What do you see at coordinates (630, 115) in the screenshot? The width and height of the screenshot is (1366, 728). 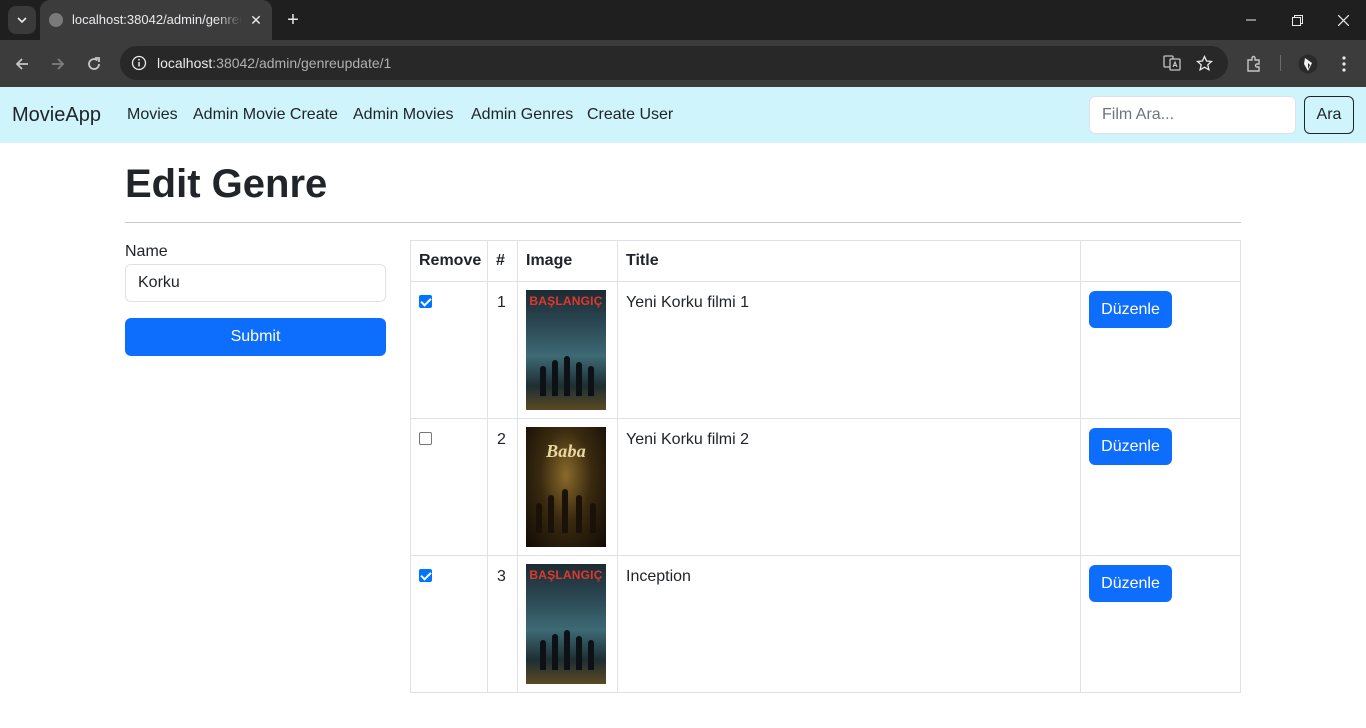 I see `nav-link-create-user: Create User` at bounding box center [630, 115].